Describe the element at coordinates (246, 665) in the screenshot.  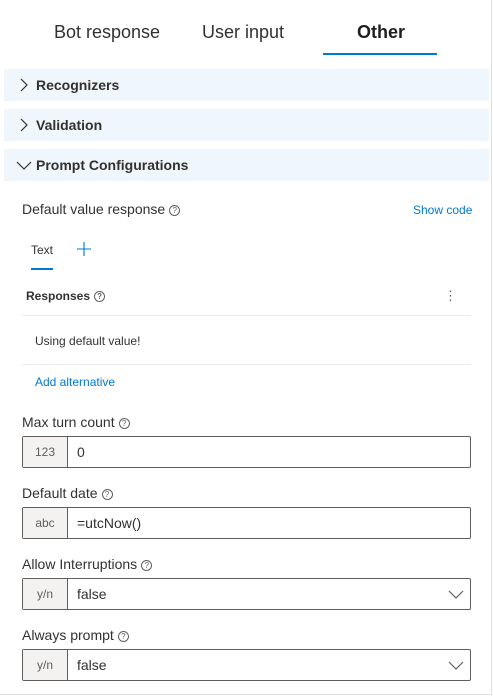
I see `always-prompt-select: y/n false` at that location.